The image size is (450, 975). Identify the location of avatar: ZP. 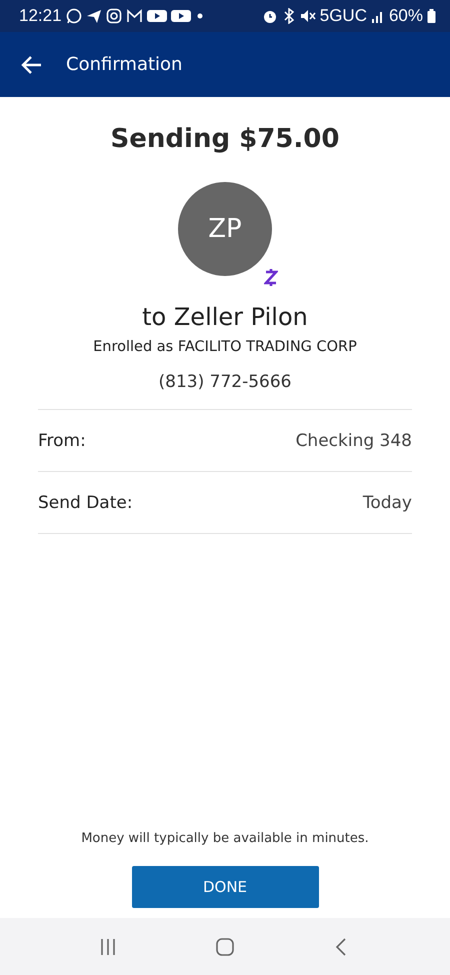
(225, 229).